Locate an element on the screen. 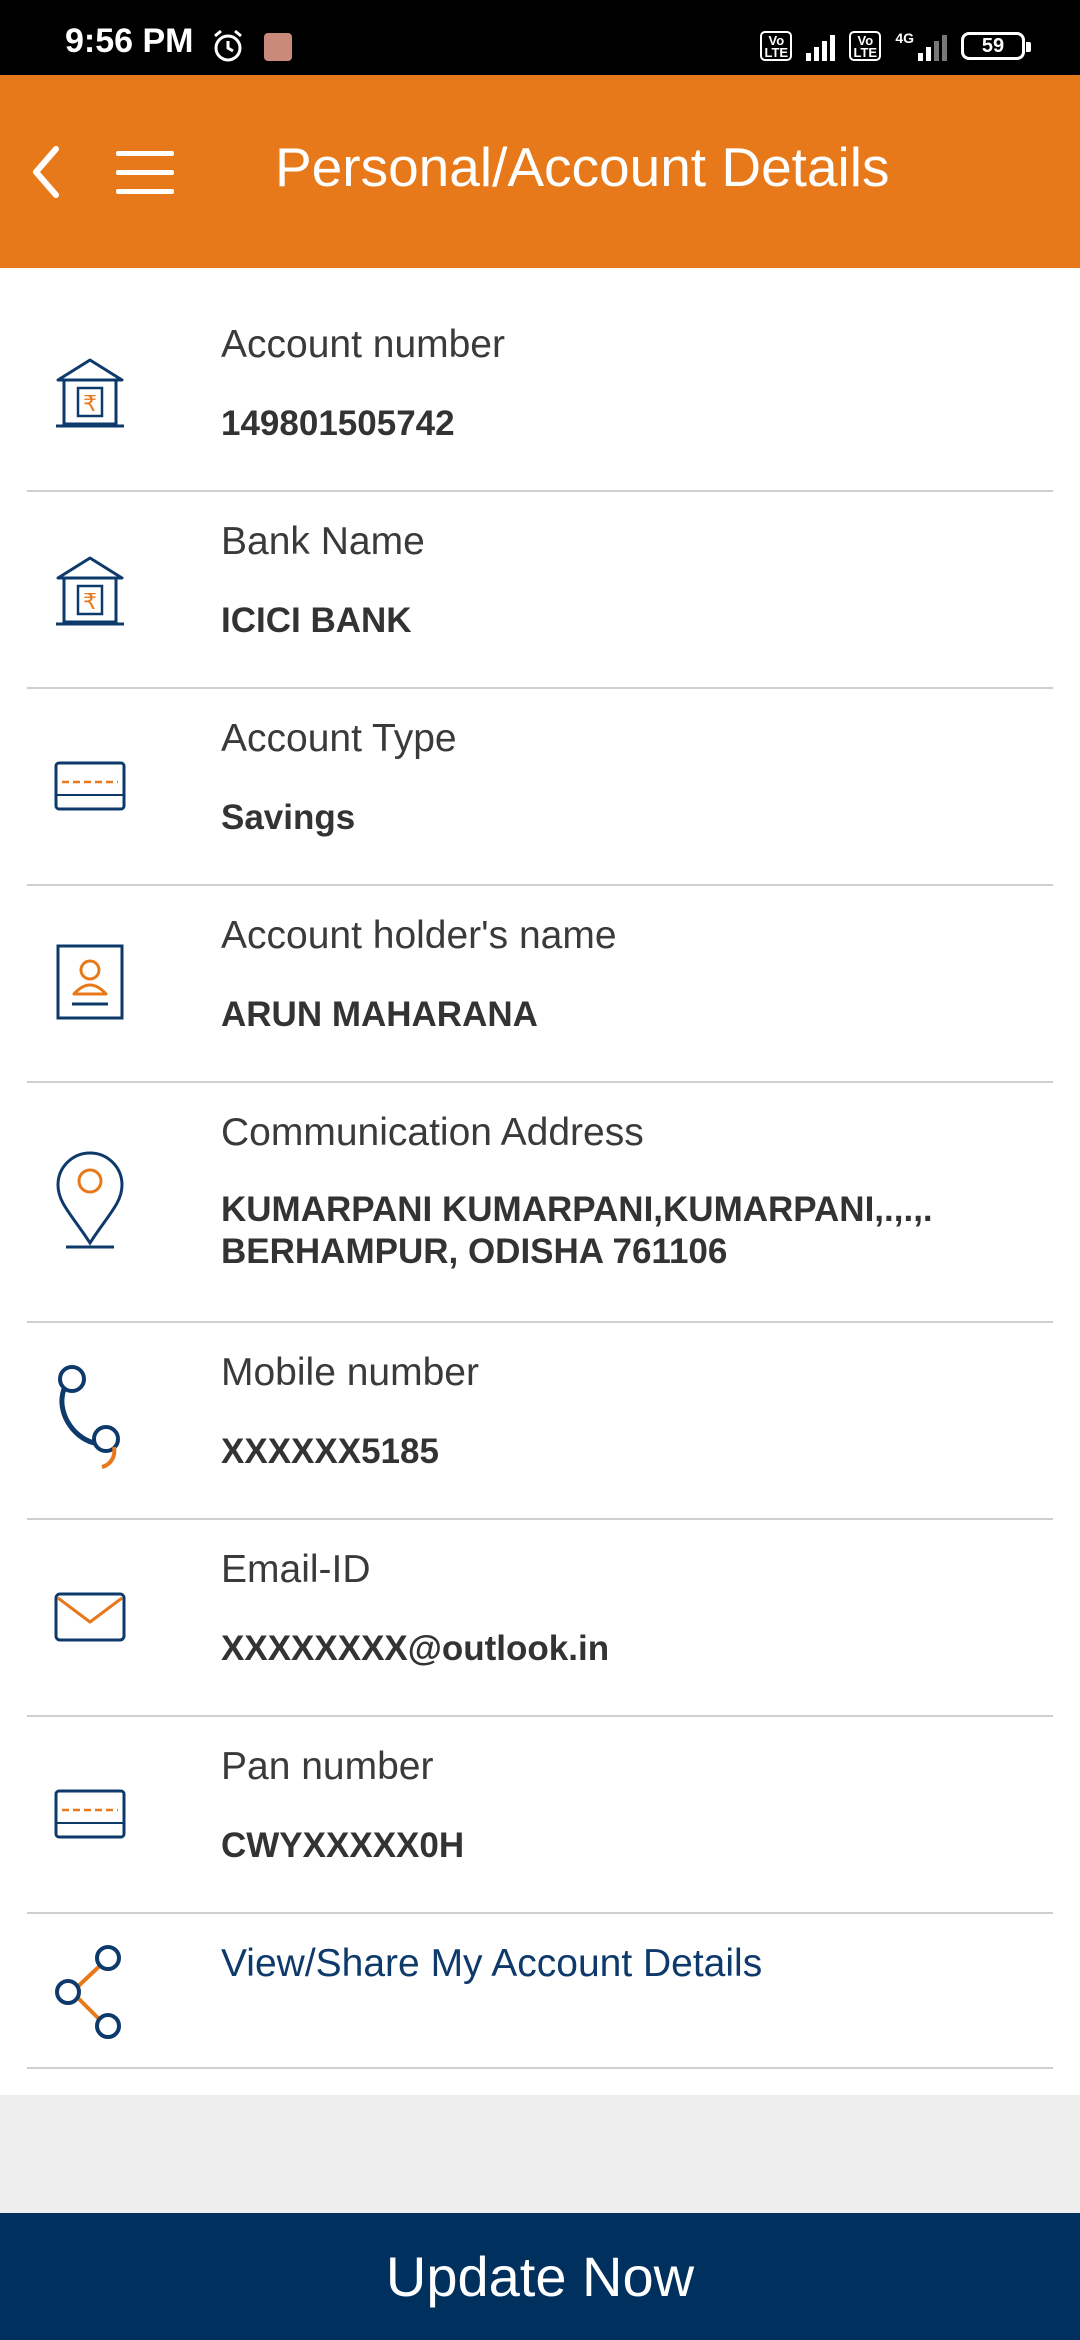 The width and height of the screenshot is (1080, 2340). phone-icon is located at coordinates (89, 1417).